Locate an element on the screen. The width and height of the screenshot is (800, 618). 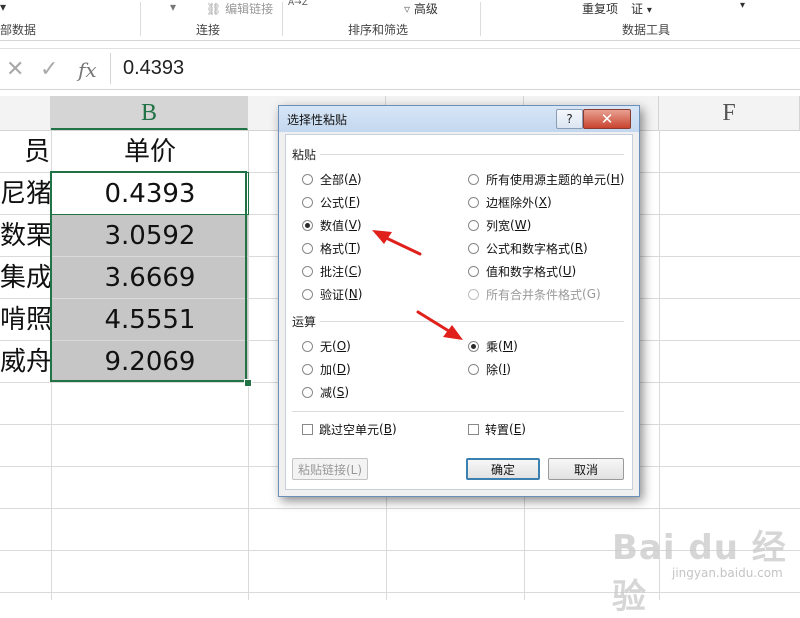
advanced-filter-icon: ▿ is located at coordinates (407, 9).